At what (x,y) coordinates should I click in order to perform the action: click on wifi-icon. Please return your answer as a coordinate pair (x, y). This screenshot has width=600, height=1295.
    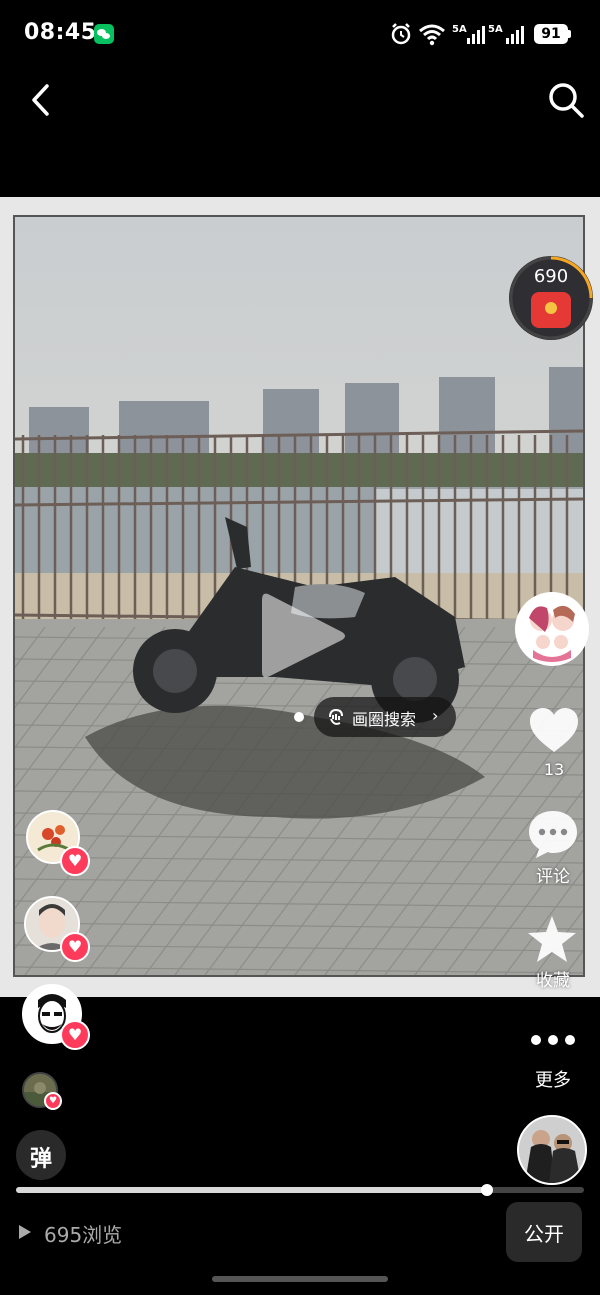
    Looking at the image, I should click on (432, 35).